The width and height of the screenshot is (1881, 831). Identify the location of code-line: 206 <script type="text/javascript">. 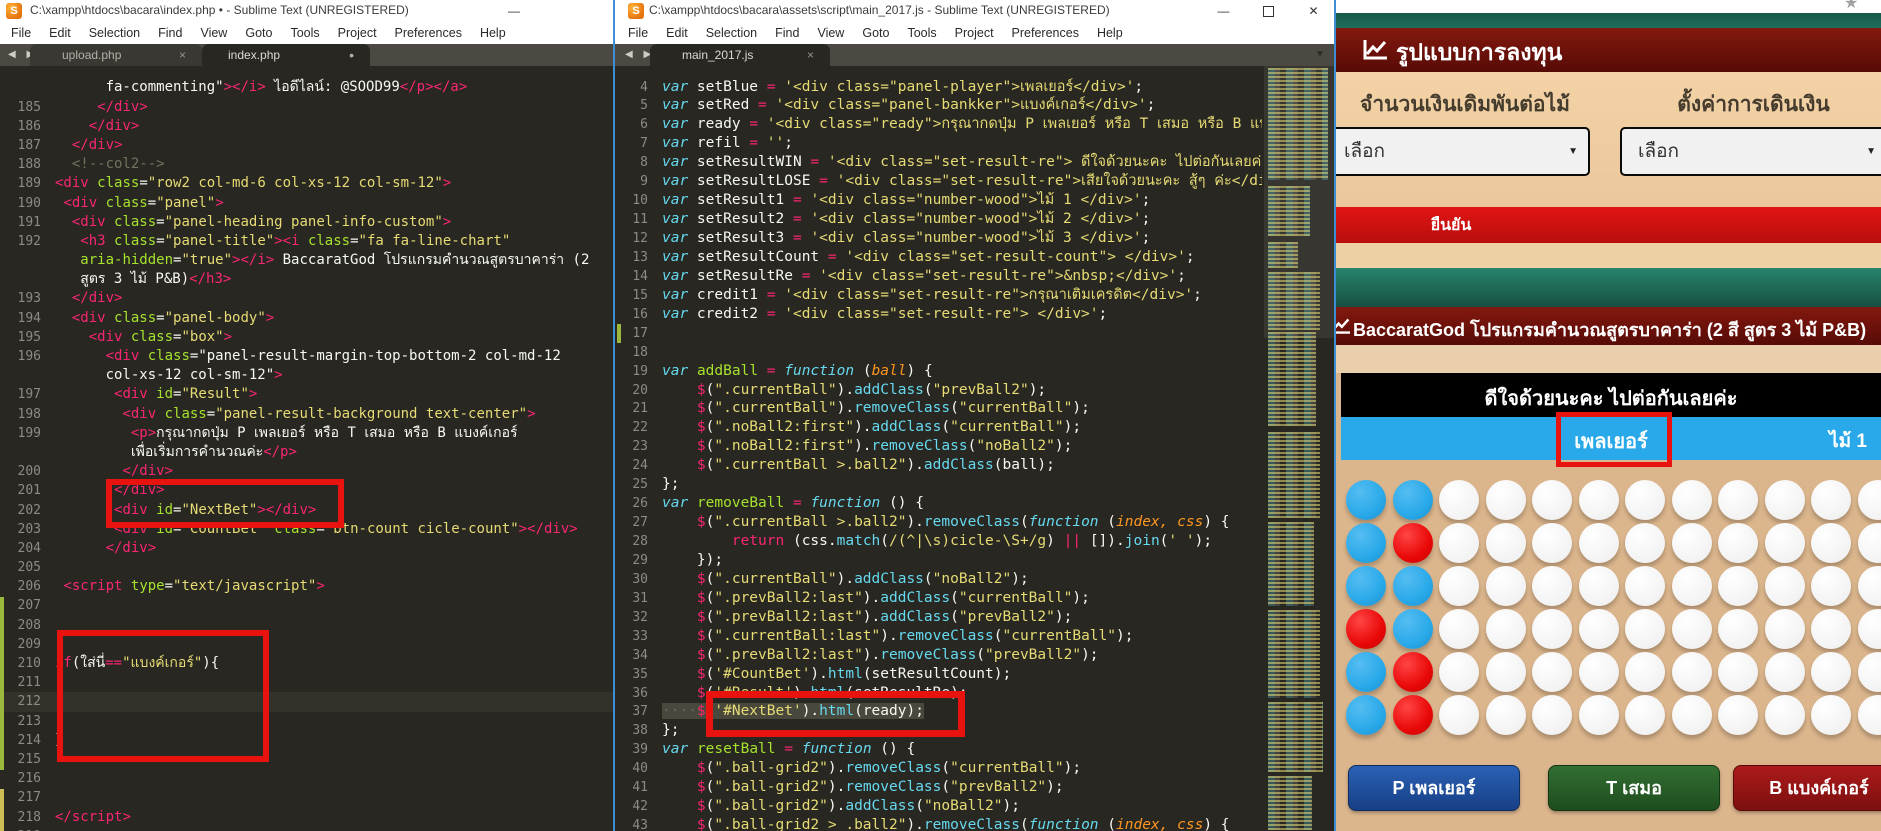
(306, 586).